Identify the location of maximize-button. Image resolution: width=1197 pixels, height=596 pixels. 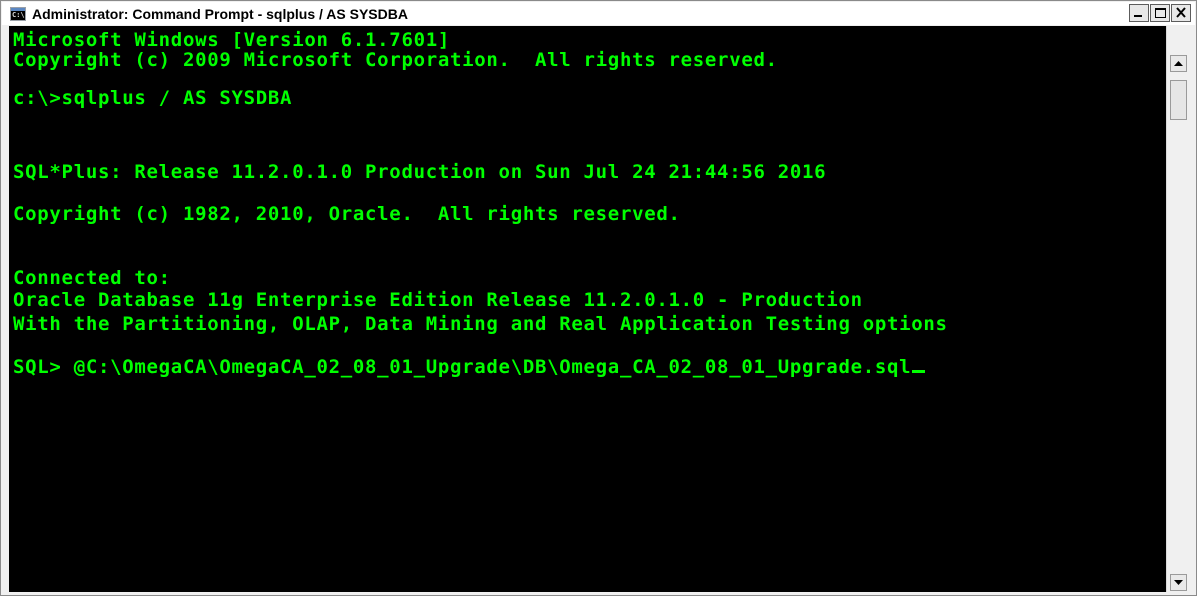
(1160, 13).